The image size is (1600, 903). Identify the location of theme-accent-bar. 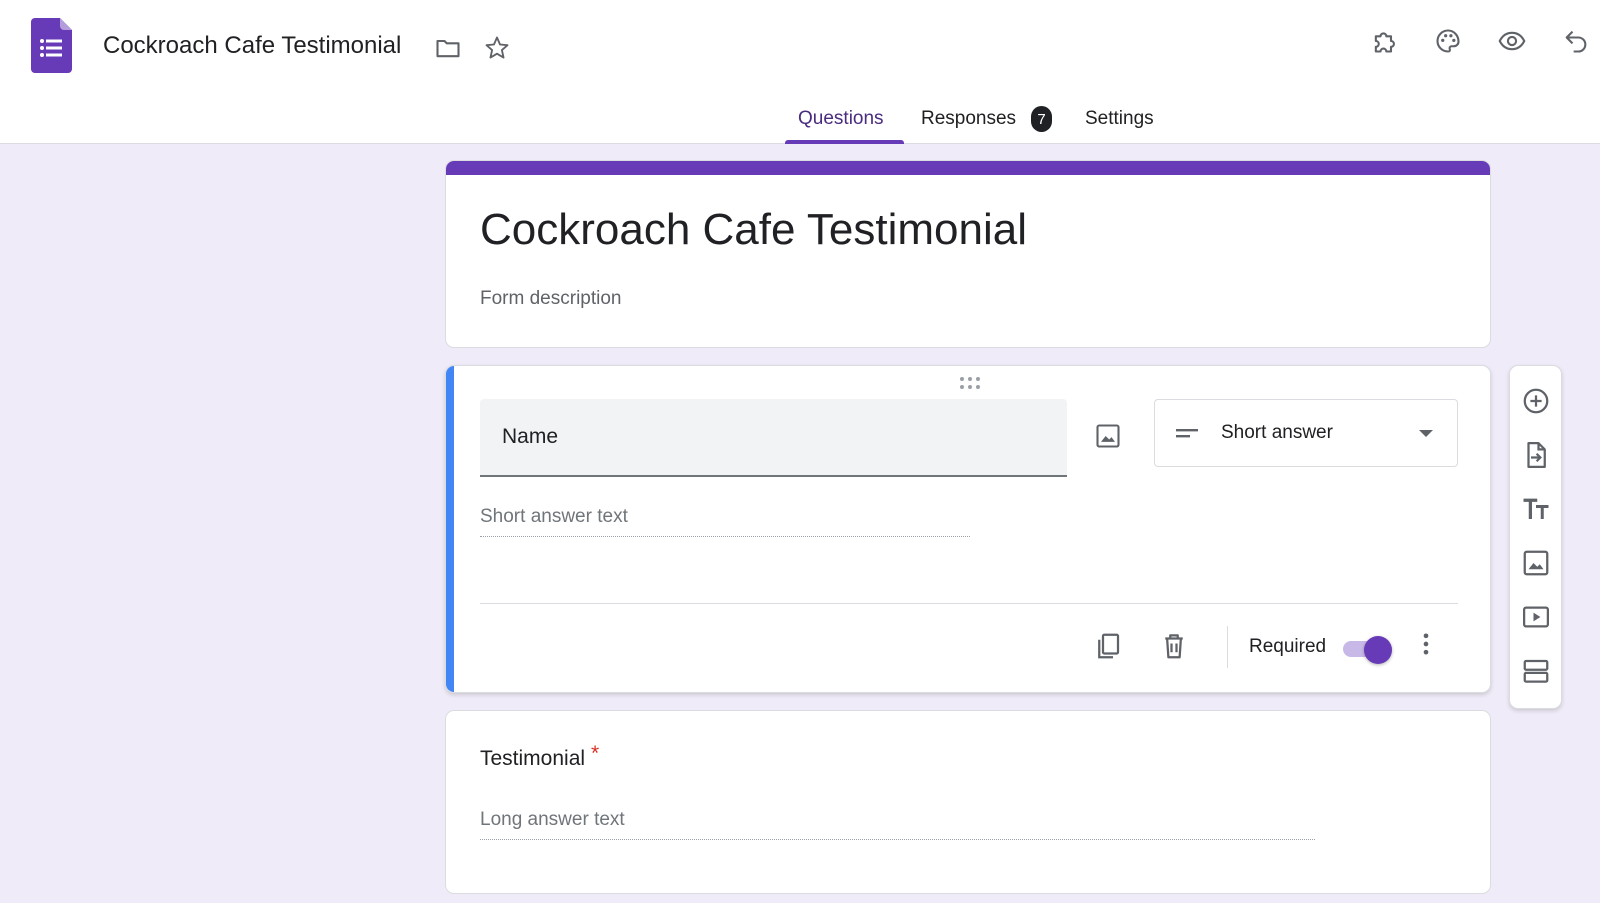
(968, 168).